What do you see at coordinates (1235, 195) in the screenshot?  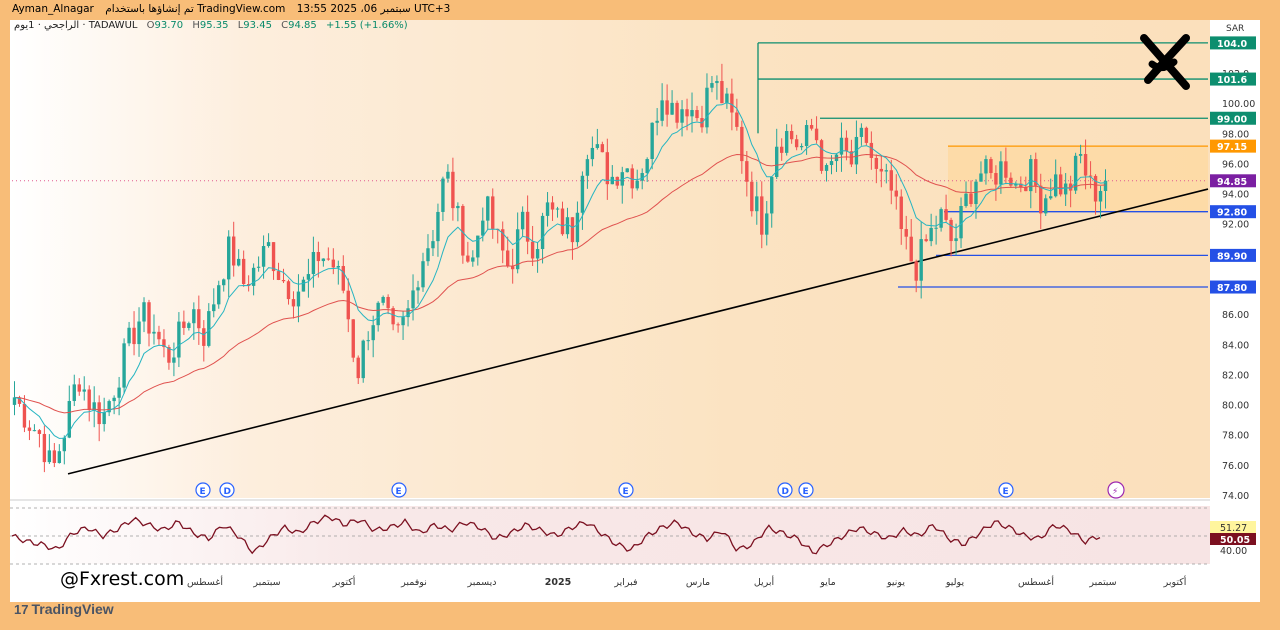 I see `y-tick-label: 94.00` at bounding box center [1235, 195].